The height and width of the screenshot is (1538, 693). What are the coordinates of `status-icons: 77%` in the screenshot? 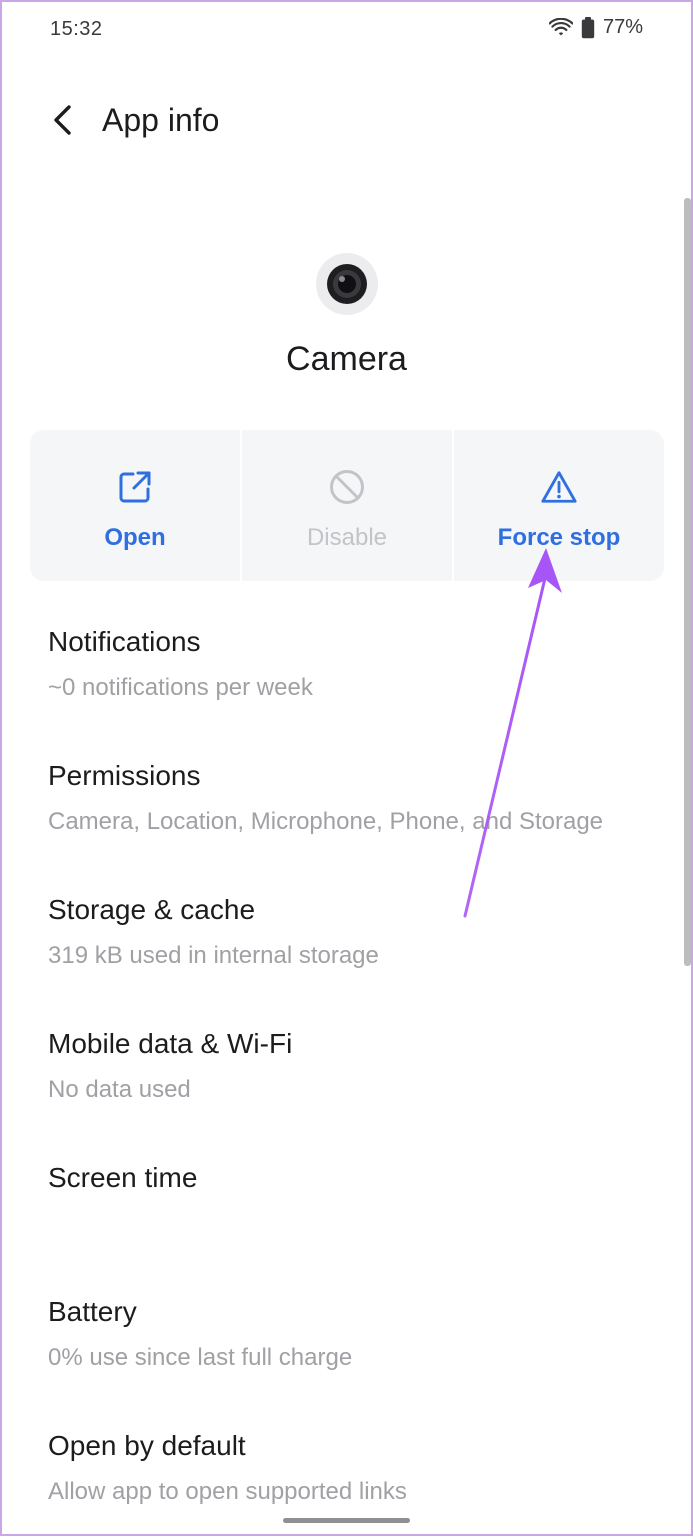 It's located at (595, 27).